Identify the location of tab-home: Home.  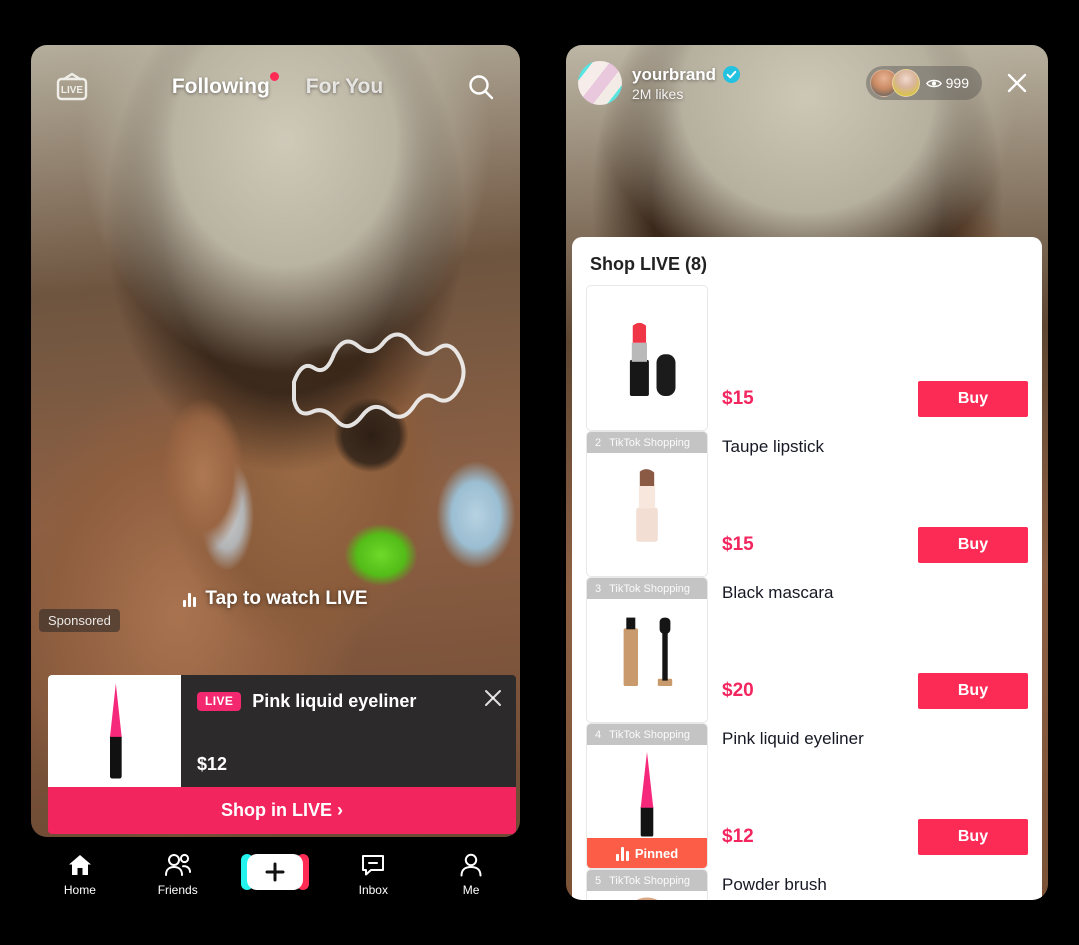
(80, 874).